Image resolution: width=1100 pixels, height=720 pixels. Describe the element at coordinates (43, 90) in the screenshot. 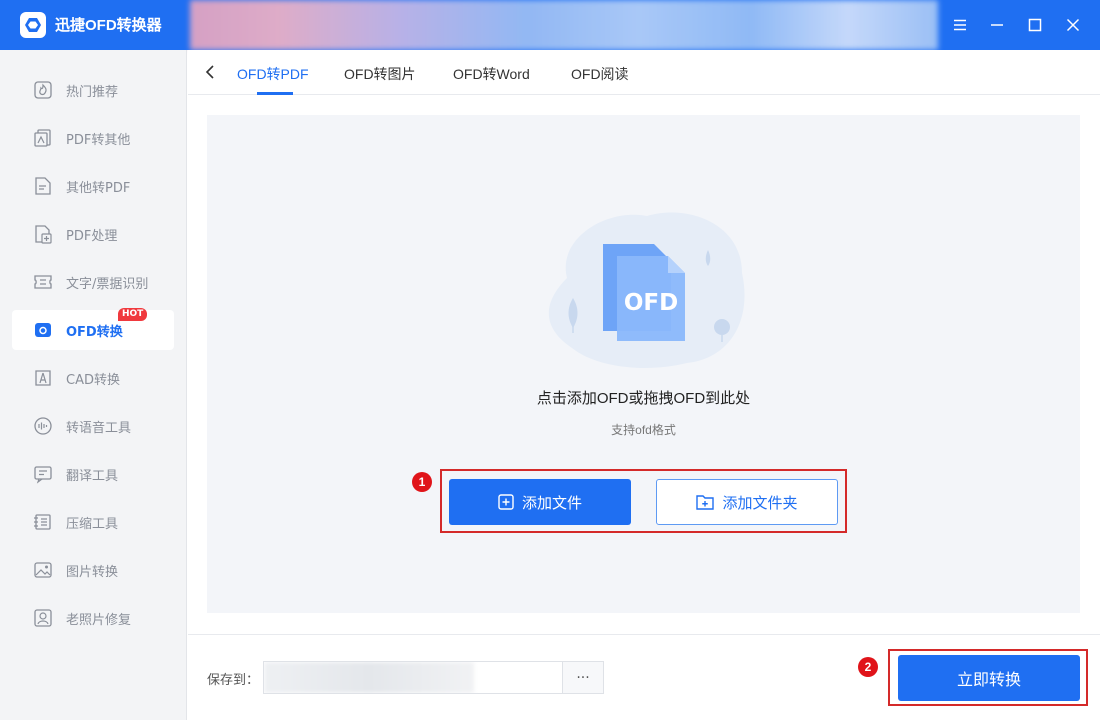

I see `hot-recommend-icon` at that location.